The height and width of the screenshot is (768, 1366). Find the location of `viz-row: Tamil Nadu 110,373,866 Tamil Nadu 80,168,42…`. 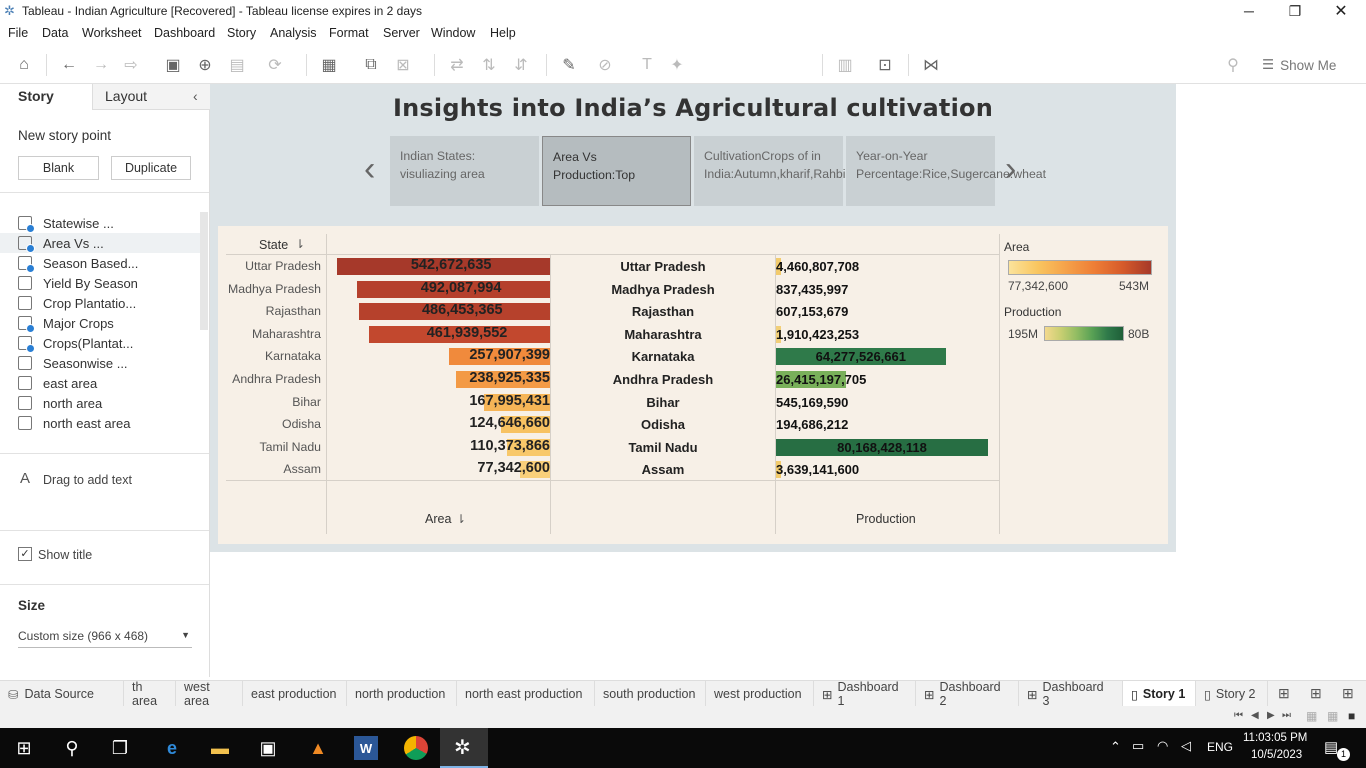

viz-row: Tamil Nadu 110,373,866 Tamil Nadu 80,168,42… is located at coordinates (608, 448).